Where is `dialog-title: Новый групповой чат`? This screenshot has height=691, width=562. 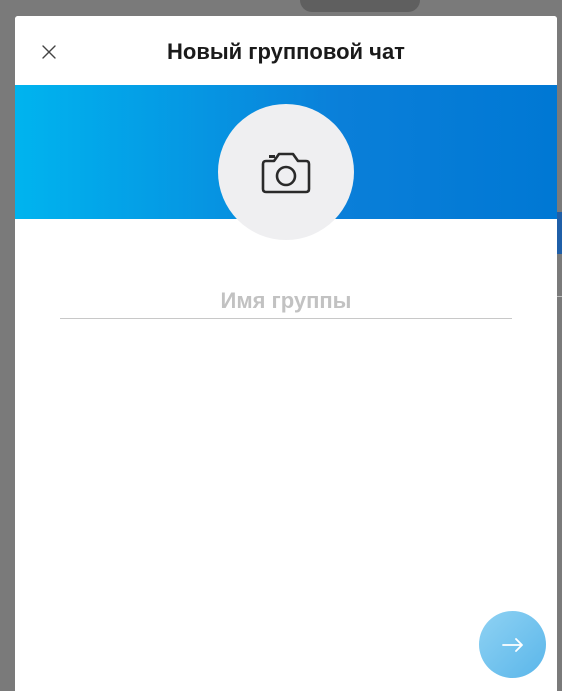
dialog-title: Новый групповой чат is located at coordinates (286, 51).